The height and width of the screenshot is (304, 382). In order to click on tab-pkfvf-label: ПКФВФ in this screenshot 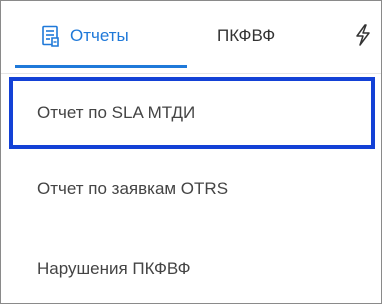, I will do `click(246, 35)`.